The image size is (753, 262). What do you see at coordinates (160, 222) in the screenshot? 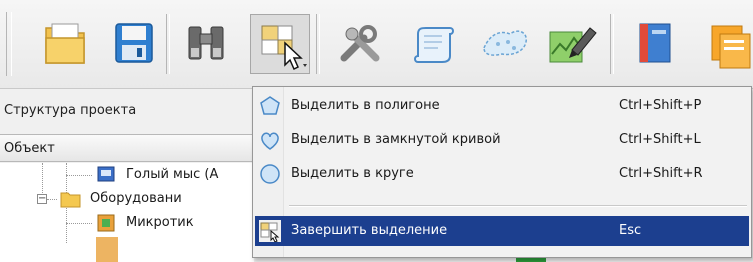
I see `tree-node-label: Микротик` at bounding box center [160, 222].